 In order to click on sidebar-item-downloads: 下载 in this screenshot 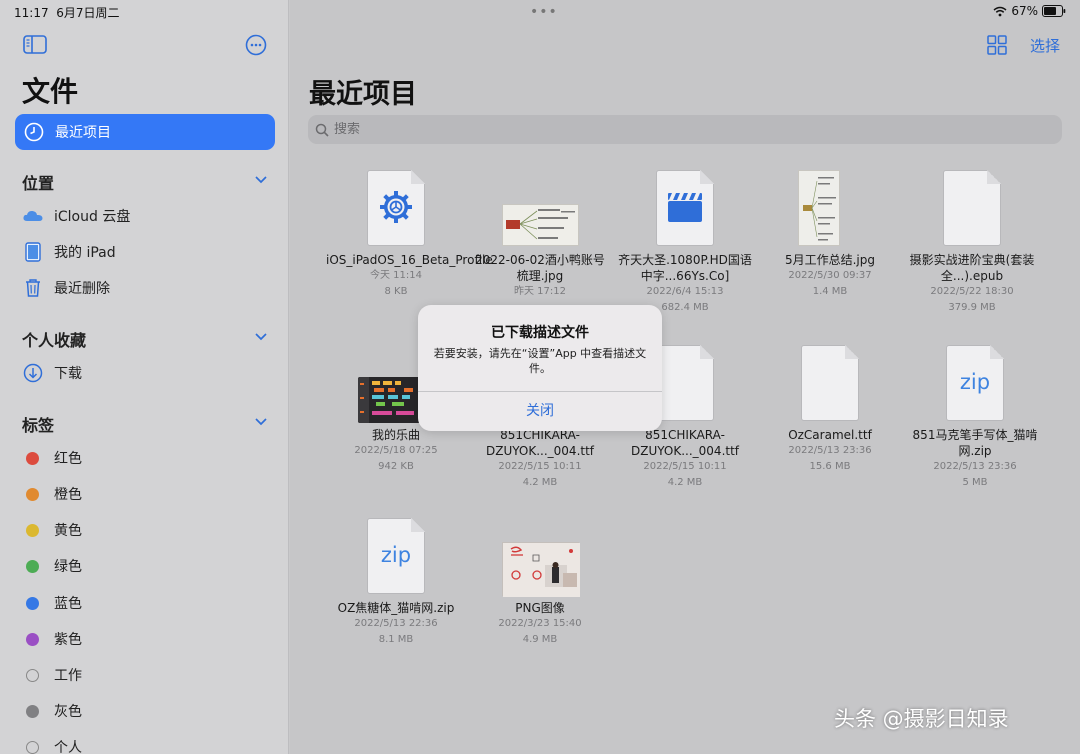, I will do `click(52, 373)`.